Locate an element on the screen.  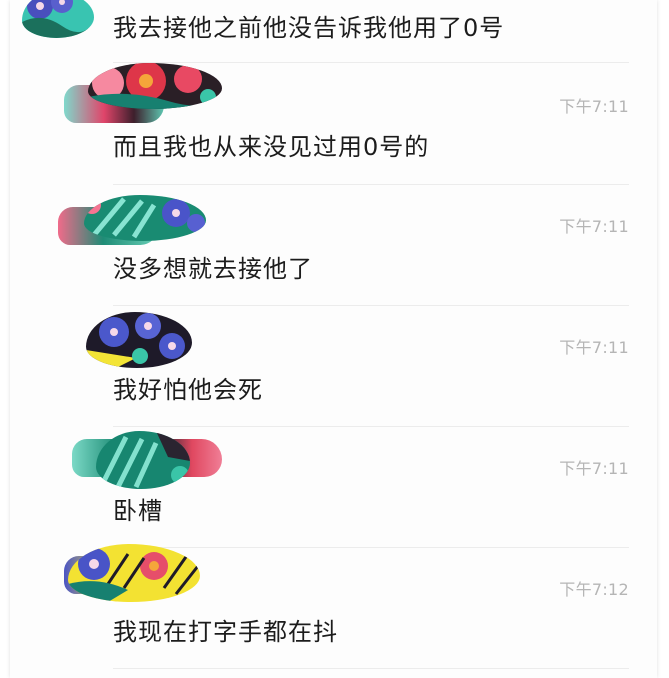
divider is located at coordinates (371, 668).